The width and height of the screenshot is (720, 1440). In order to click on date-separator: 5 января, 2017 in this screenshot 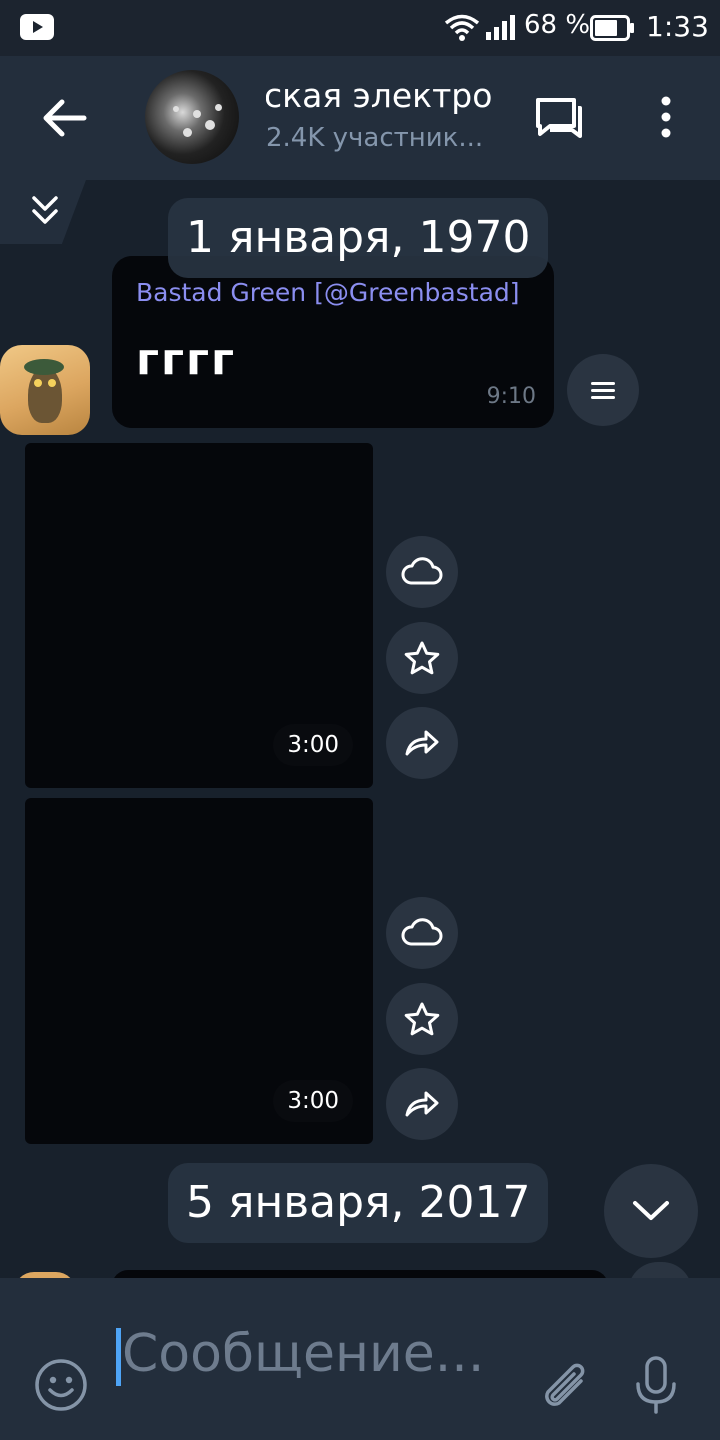, I will do `click(358, 1203)`.